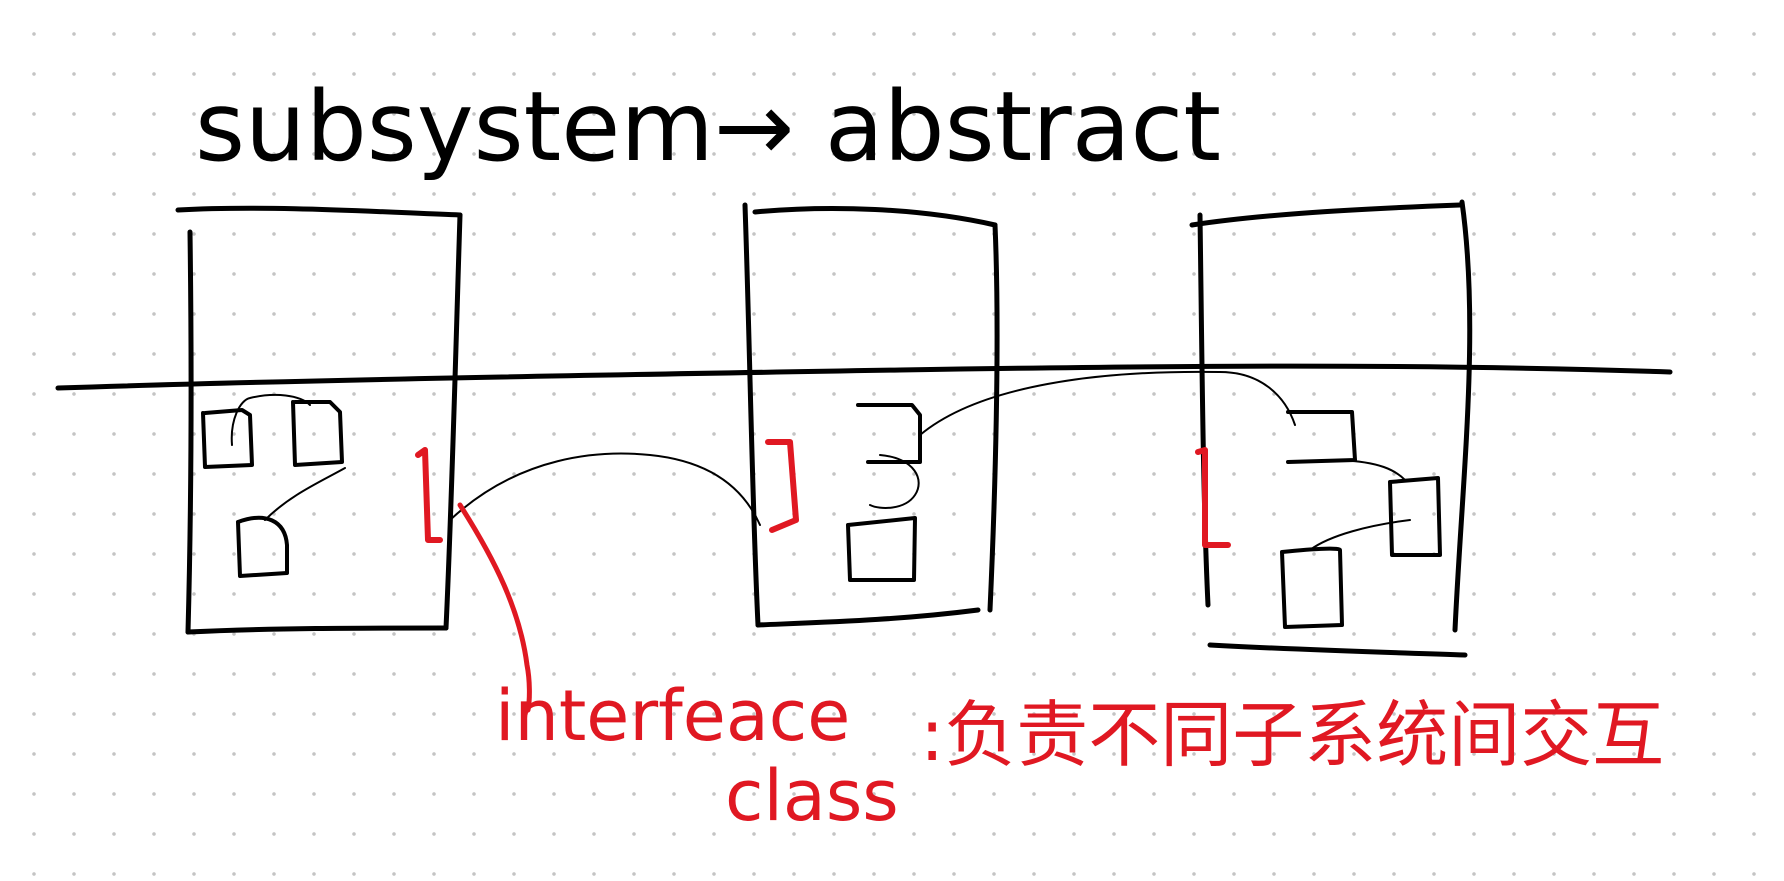 Image resolution: width=1784 pixels, height=881 pixels. Describe the element at coordinates (1107, 403) in the screenshot. I see `link-box2-to-box3` at that location.